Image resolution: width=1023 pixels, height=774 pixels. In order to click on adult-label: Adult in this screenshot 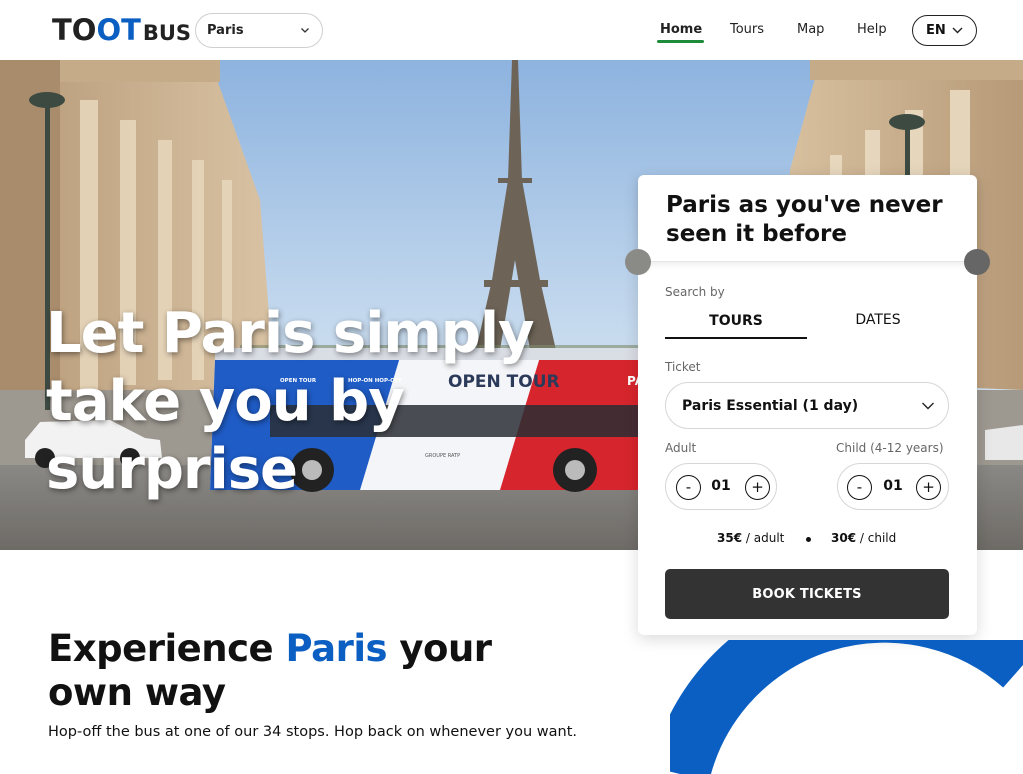, I will do `click(681, 448)`.